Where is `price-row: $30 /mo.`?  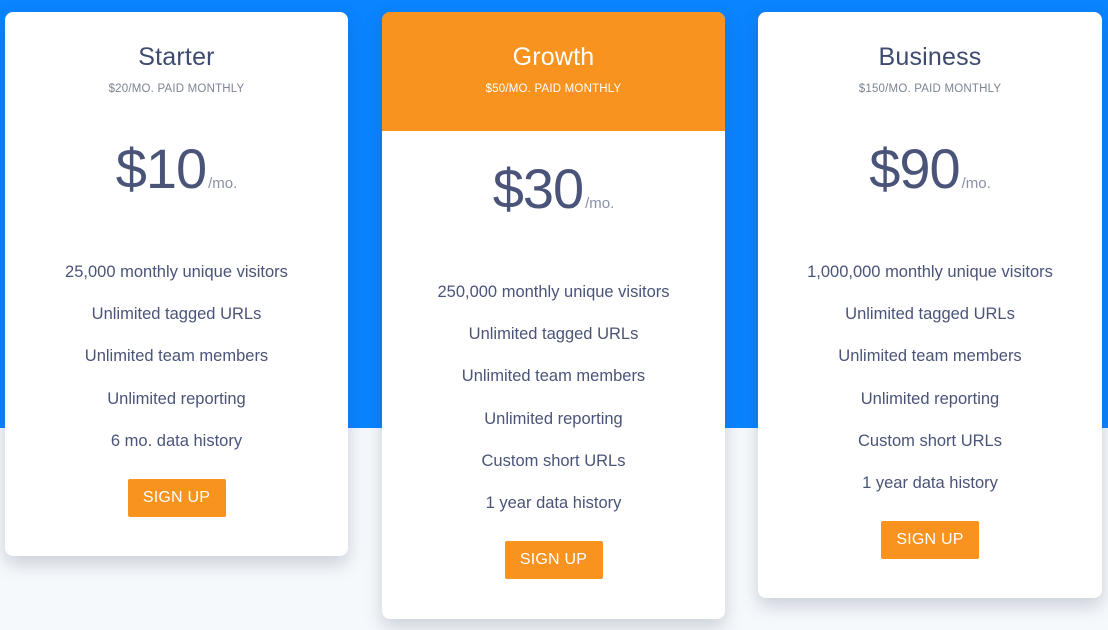
price-row: $30 /mo. is located at coordinates (553, 189).